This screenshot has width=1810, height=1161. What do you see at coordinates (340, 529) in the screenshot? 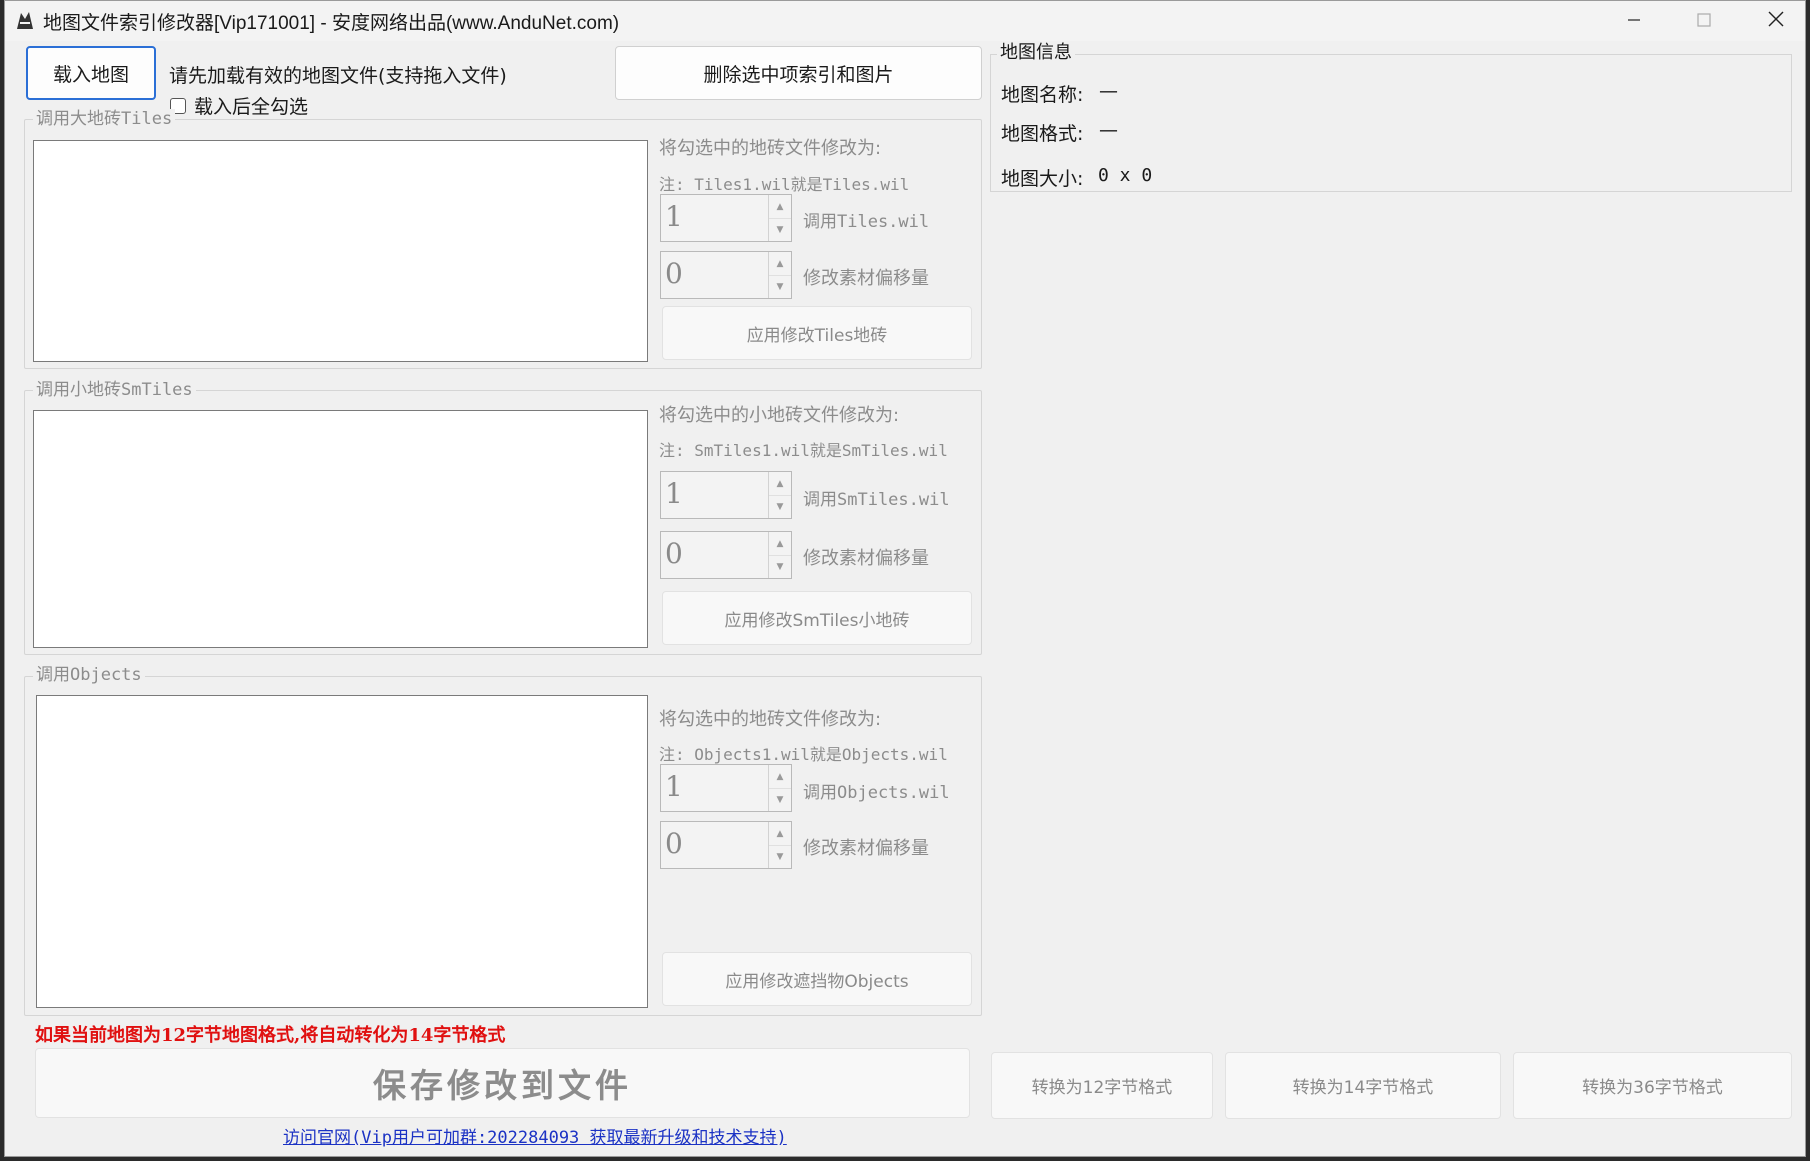
I see `smtiles-list` at bounding box center [340, 529].